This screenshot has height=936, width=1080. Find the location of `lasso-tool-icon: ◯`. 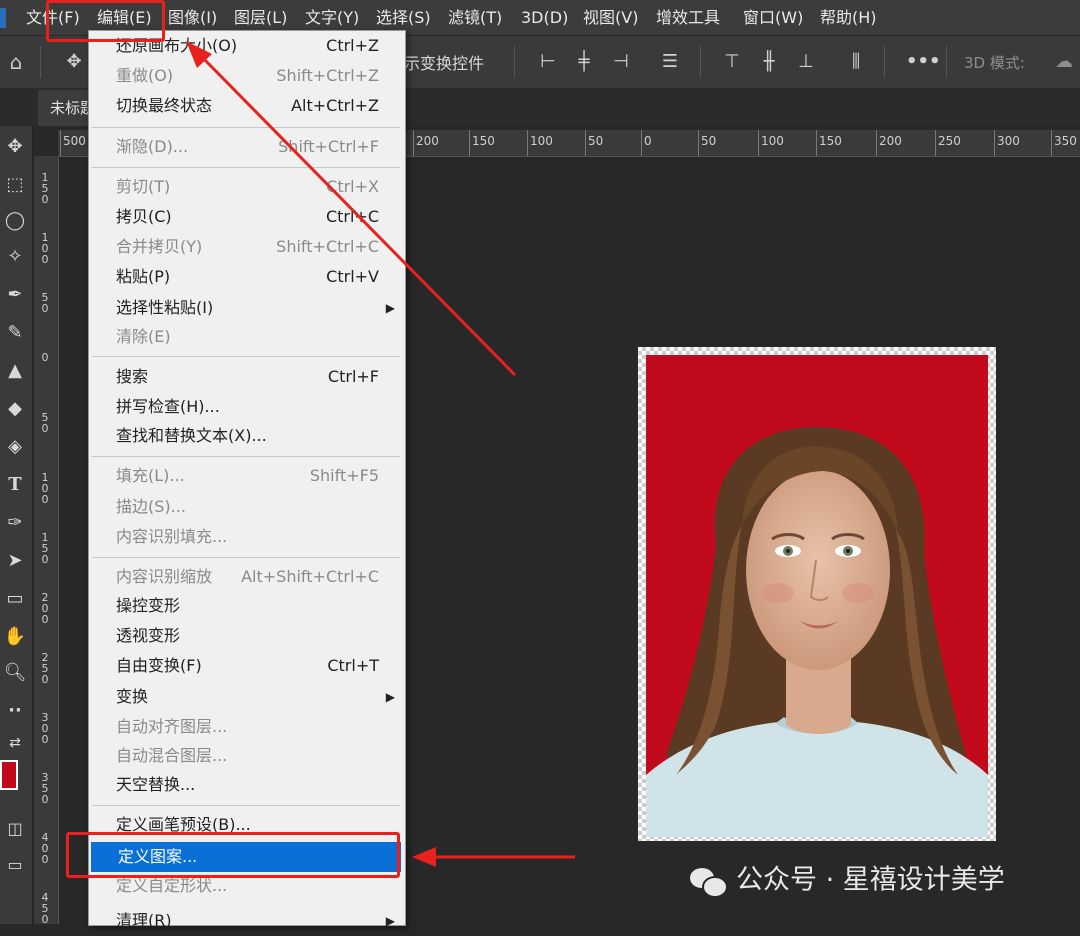

lasso-tool-icon: ◯ is located at coordinates (15, 221).